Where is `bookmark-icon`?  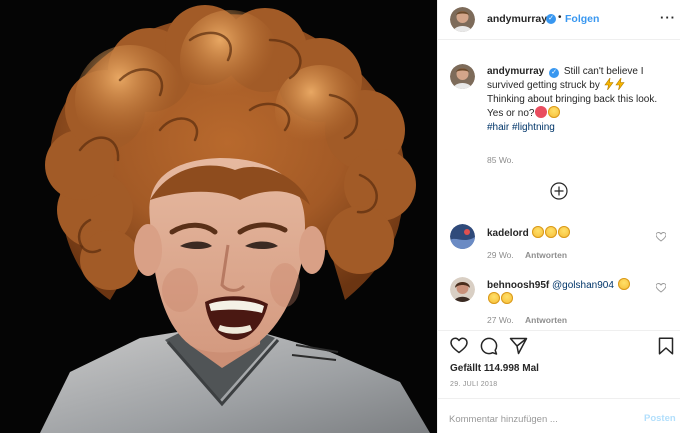
bookmark-icon is located at coordinates (666, 346).